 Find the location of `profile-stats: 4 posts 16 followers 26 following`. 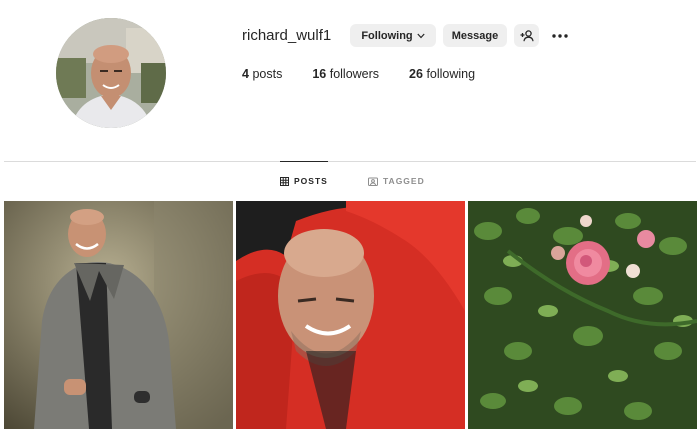

profile-stats: 4 posts 16 followers 26 following is located at coordinates (373, 74).